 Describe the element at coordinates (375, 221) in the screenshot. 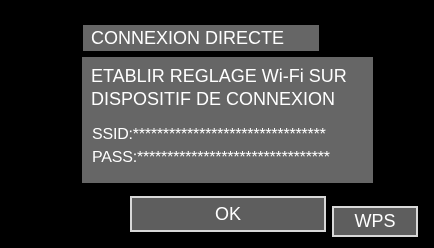

I see `wps-button: WPS` at that location.